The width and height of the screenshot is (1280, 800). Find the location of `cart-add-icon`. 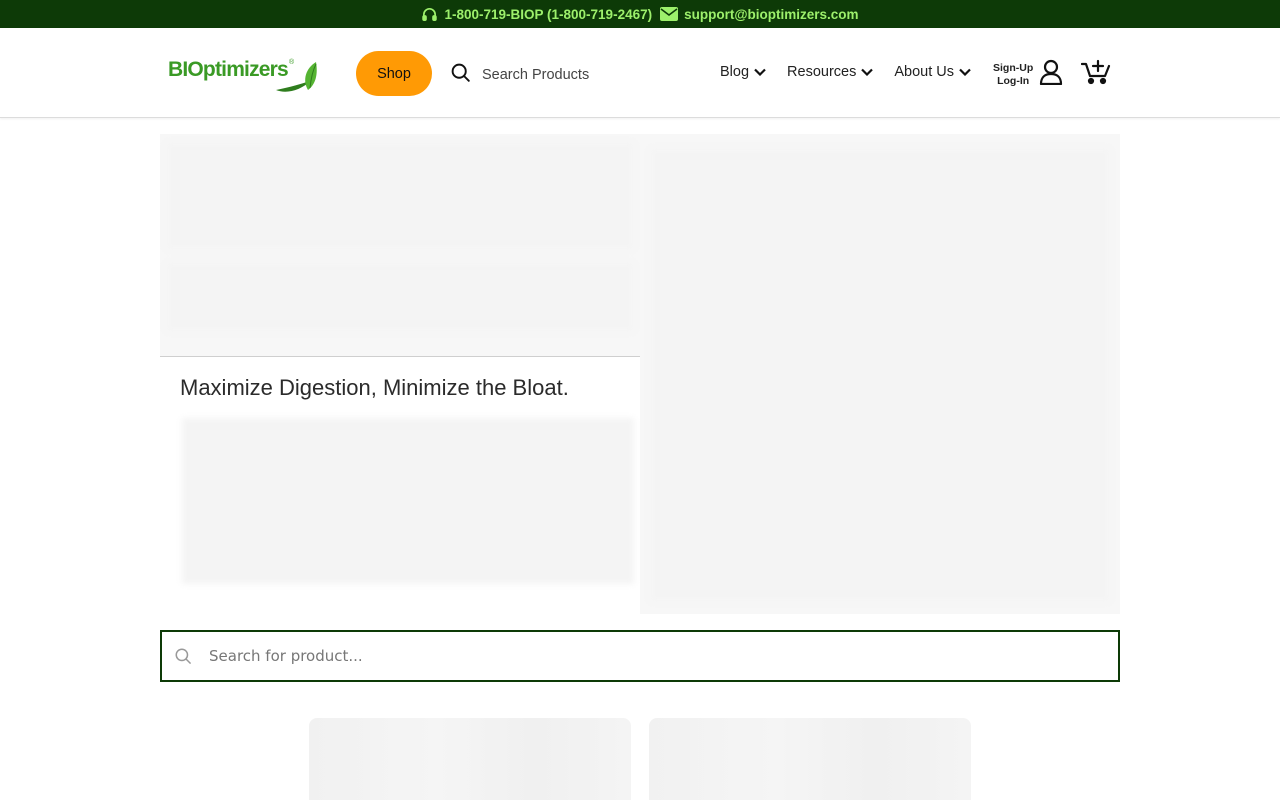

cart-add-icon is located at coordinates (1095, 74).